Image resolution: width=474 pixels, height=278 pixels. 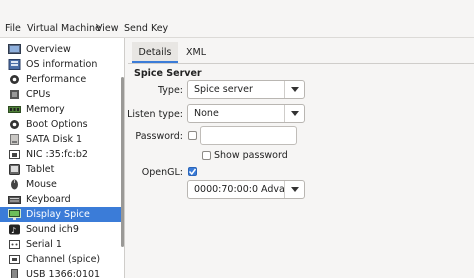 What do you see at coordinates (14, 124) in the screenshot?
I see `boot-options-icon` at bounding box center [14, 124].